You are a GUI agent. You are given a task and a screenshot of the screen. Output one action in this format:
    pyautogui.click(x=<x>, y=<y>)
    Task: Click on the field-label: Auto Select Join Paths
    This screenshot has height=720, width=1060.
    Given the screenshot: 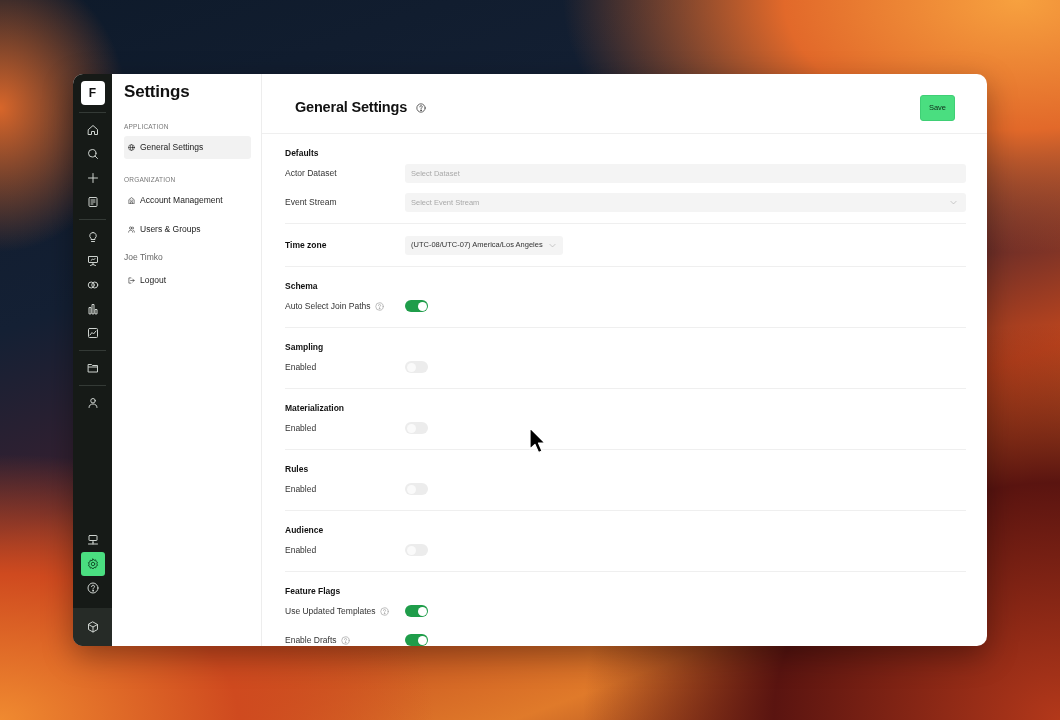 What is the action you would take?
    pyautogui.click(x=328, y=306)
    